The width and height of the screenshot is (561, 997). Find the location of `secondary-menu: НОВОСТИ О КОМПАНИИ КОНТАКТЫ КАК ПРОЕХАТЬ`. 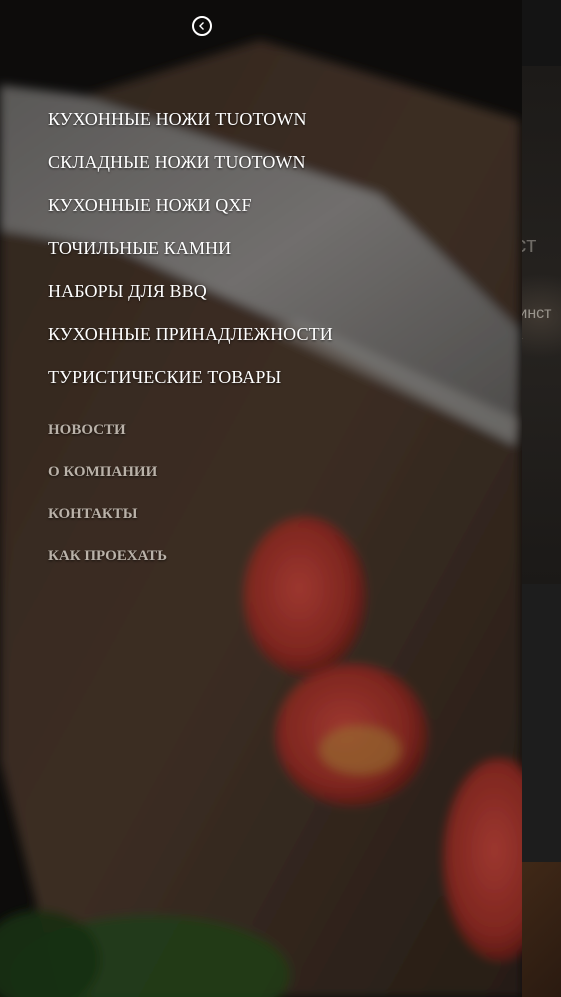

secondary-menu: НОВОСТИ О КОМПАНИИ КОНТАКТЫ КАК ПРОЕХАТЬ is located at coordinates (107, 504).